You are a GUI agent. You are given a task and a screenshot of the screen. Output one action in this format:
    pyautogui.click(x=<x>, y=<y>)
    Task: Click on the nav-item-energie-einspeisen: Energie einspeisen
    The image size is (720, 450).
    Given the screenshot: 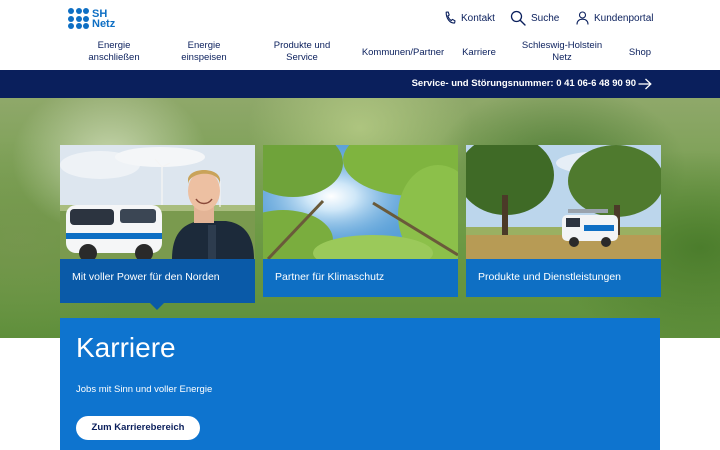 What is the action you would take?
    pyautogui.click(x=204, y=52)
    